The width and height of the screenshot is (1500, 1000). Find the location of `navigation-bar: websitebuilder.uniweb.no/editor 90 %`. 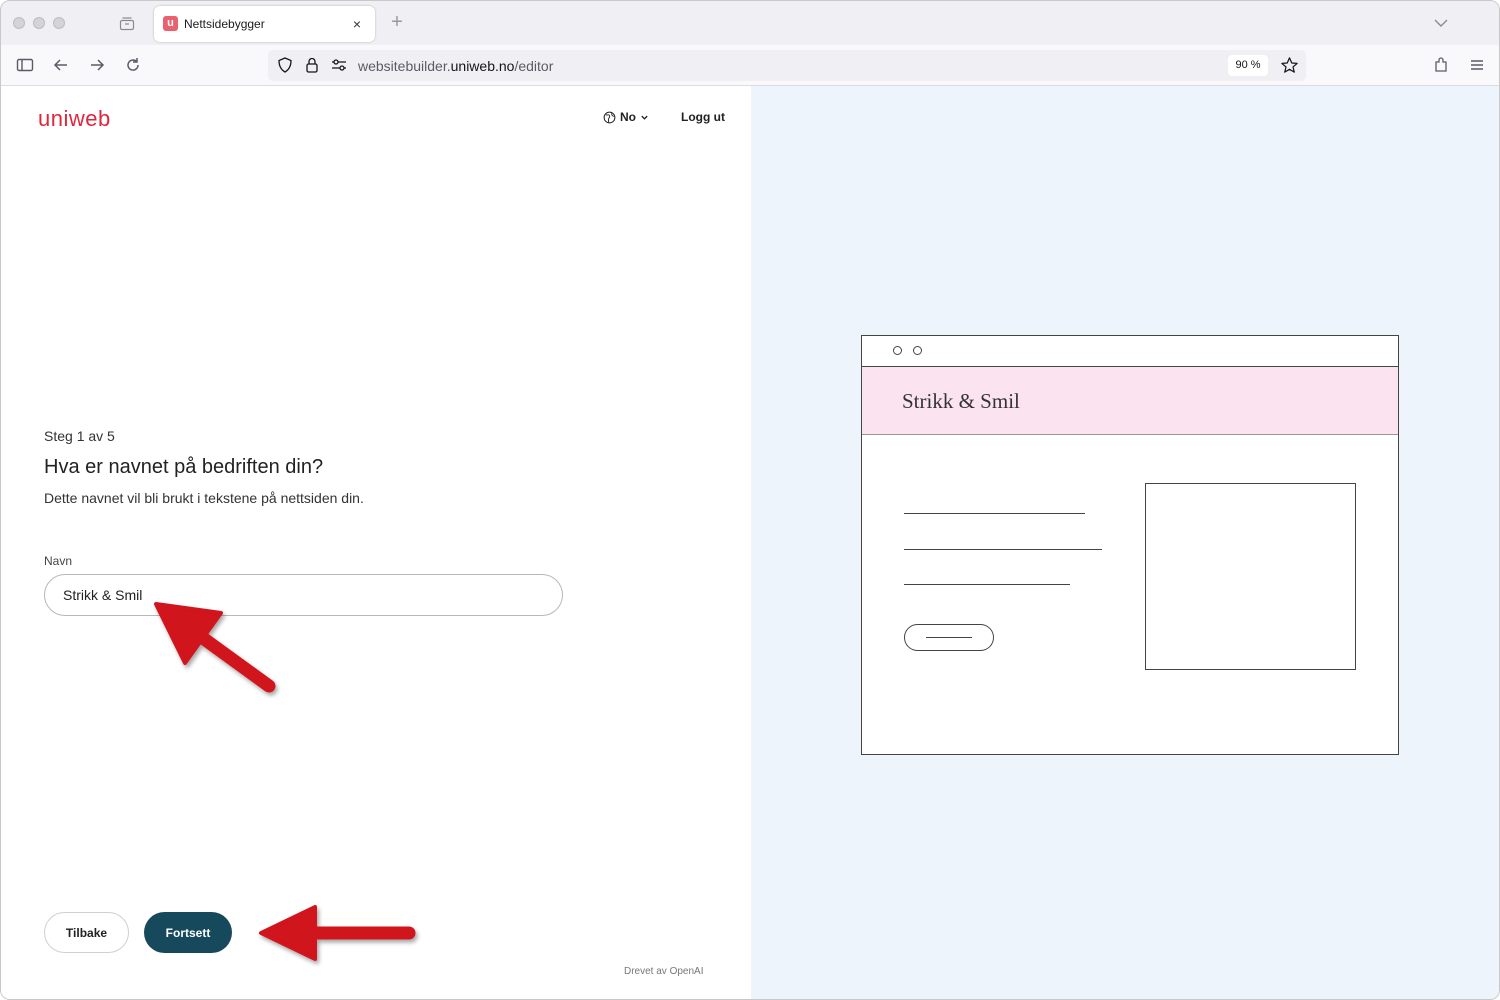

navigation-bar: websitebuilder.uniweb.no/editor 90 % is located at coordinates (750, 65).